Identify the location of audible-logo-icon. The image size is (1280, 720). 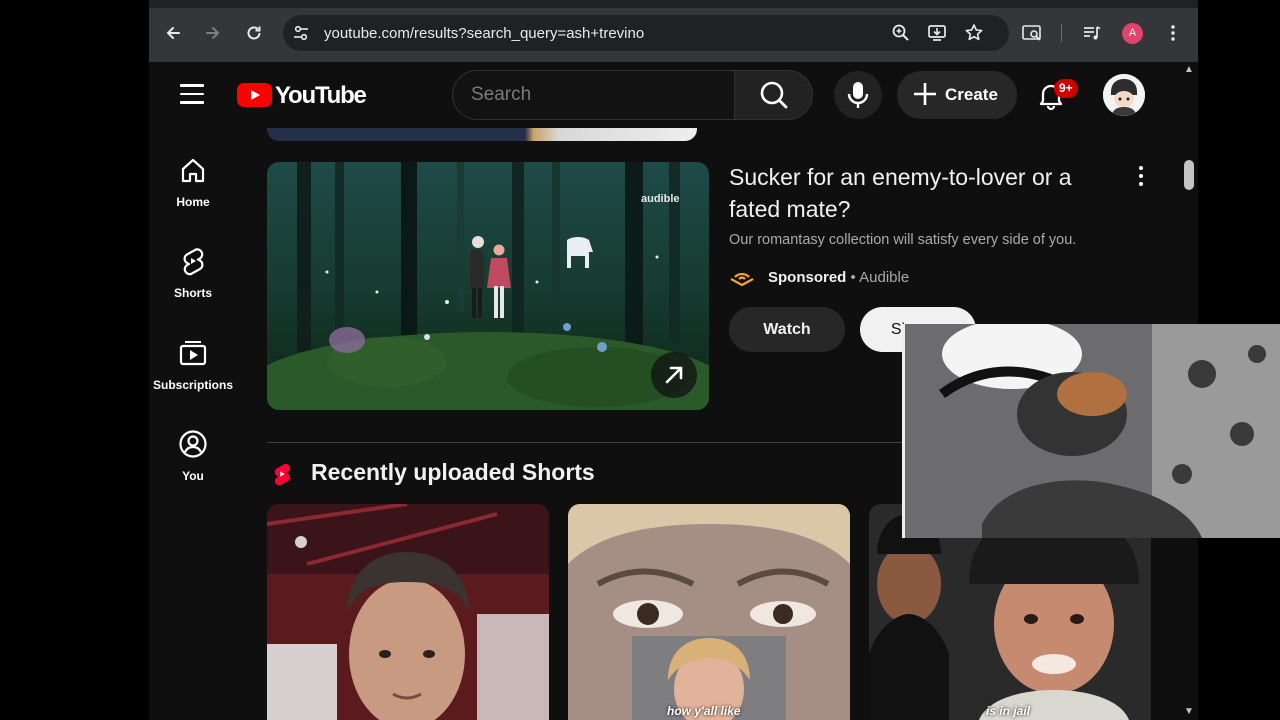
(742, 279).